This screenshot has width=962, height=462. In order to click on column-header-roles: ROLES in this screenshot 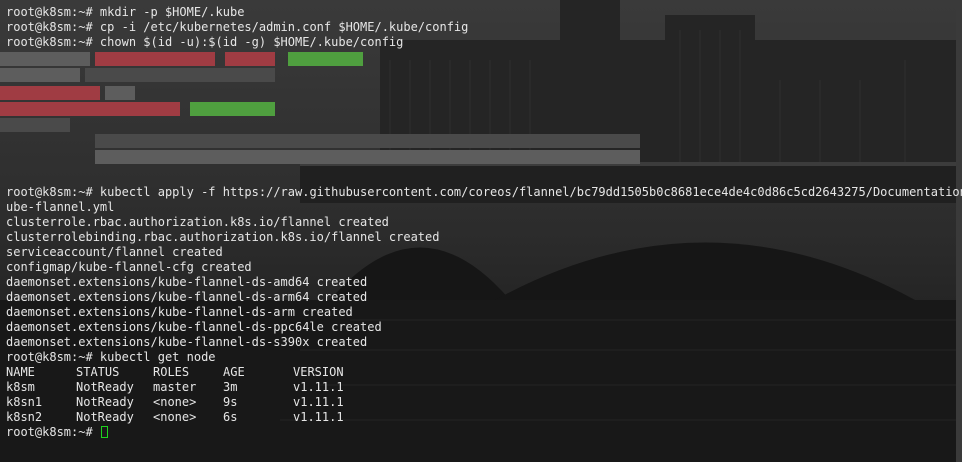, I will do `click(171, 372)`.